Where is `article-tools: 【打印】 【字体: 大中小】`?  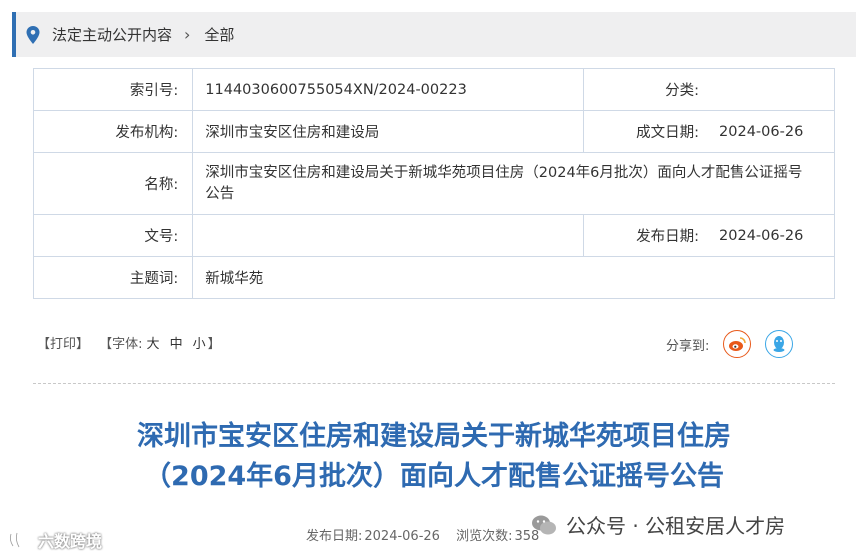 article-tools: 【打印】 【字体: 大中小】 is located at coordinates (132, 342).